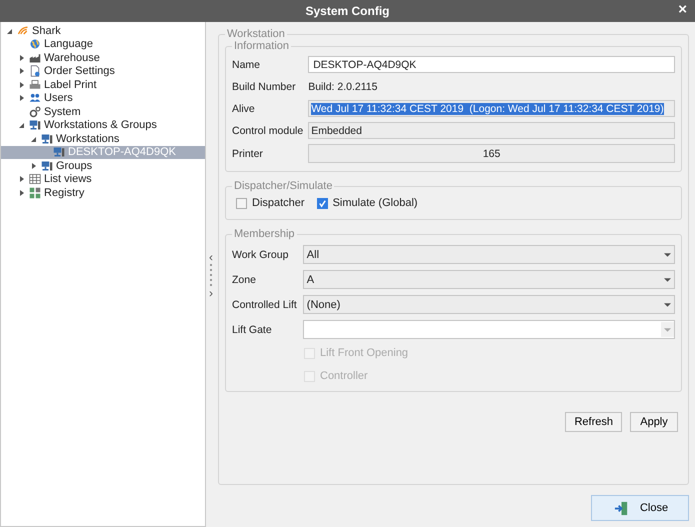 This screenshot has height=527, width=695. I want to click on factory-icon, so click(35, 58).